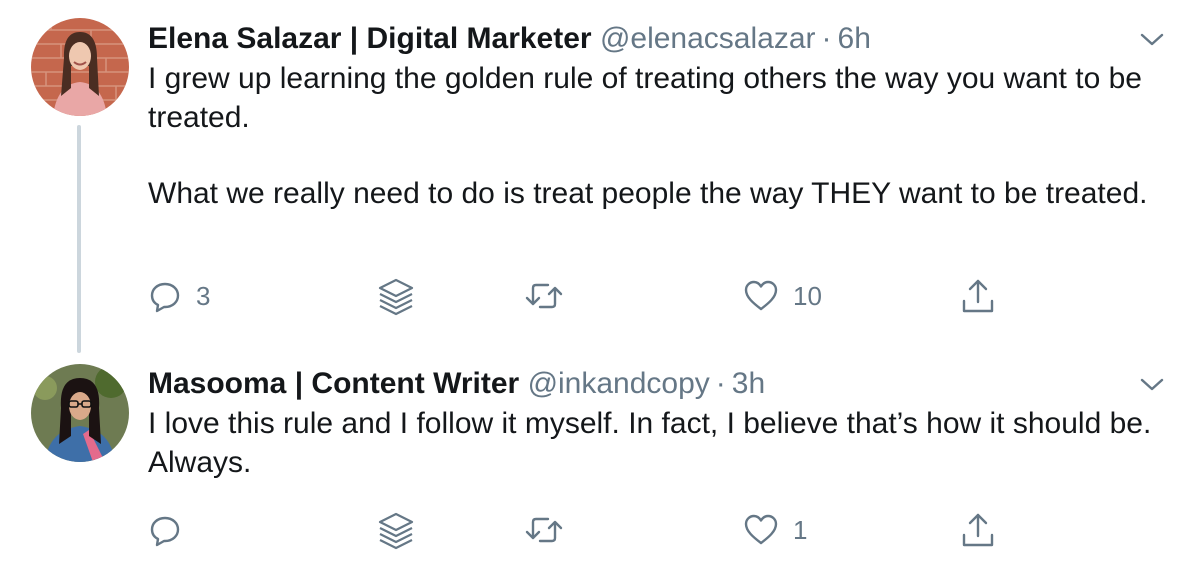  I want to click on display-name: Masooma | Content Writer, so click(333, 383).